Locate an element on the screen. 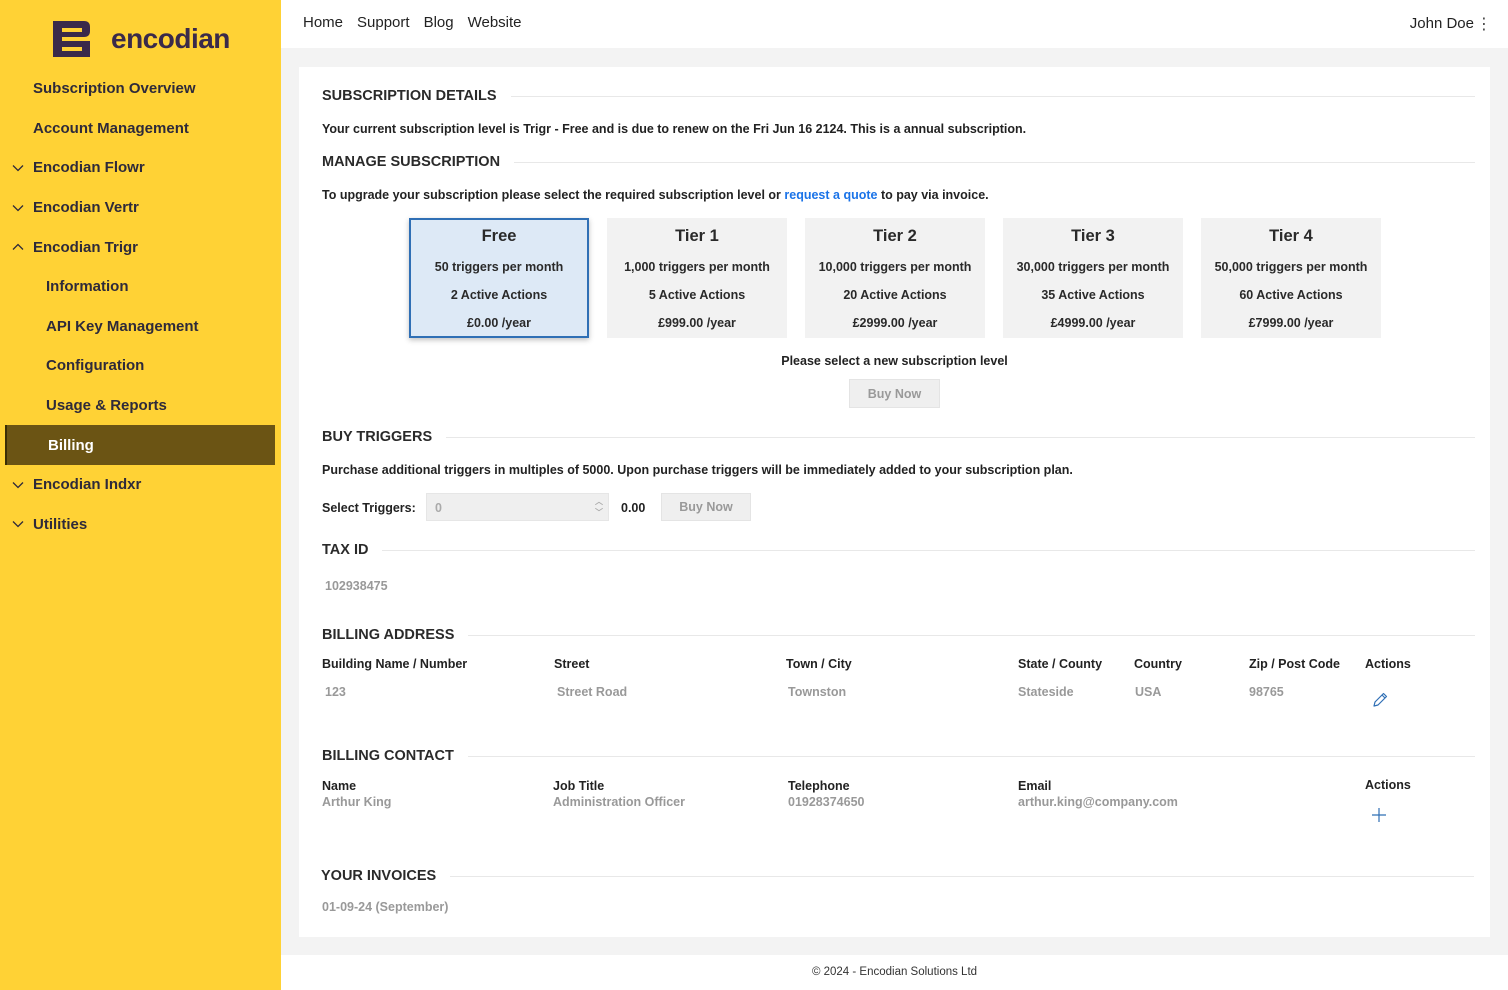 Image resolution: width=1508 pixels, height=990 pixels. your-invoices-heading: YOUR INVOICES is located at coordinates (897, 876).